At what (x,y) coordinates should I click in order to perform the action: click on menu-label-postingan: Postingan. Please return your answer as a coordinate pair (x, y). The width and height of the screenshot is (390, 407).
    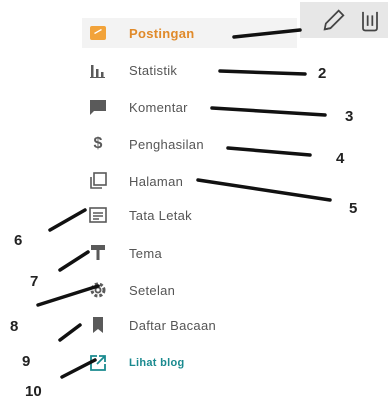
    Looking at the image, I should click on (162, 33).